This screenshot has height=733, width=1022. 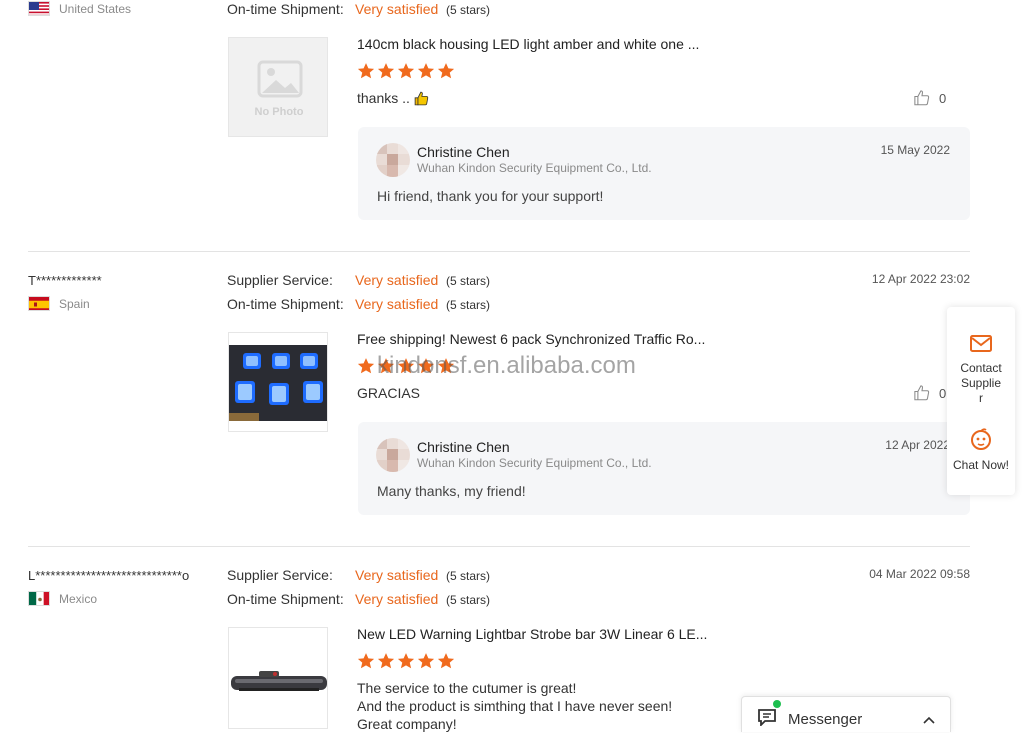 I want to click on spain-flag-icon, so click(x=39, y=303).